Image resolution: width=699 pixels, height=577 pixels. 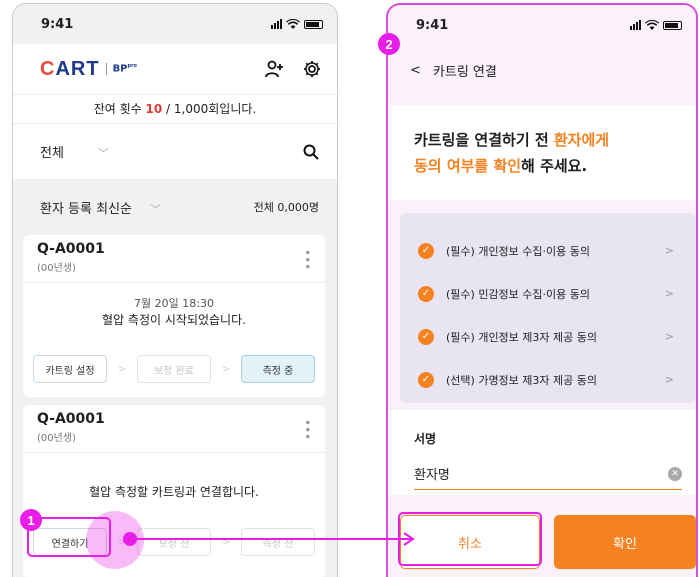 I want to click on flow-arrow, so click(x=269, y=539).